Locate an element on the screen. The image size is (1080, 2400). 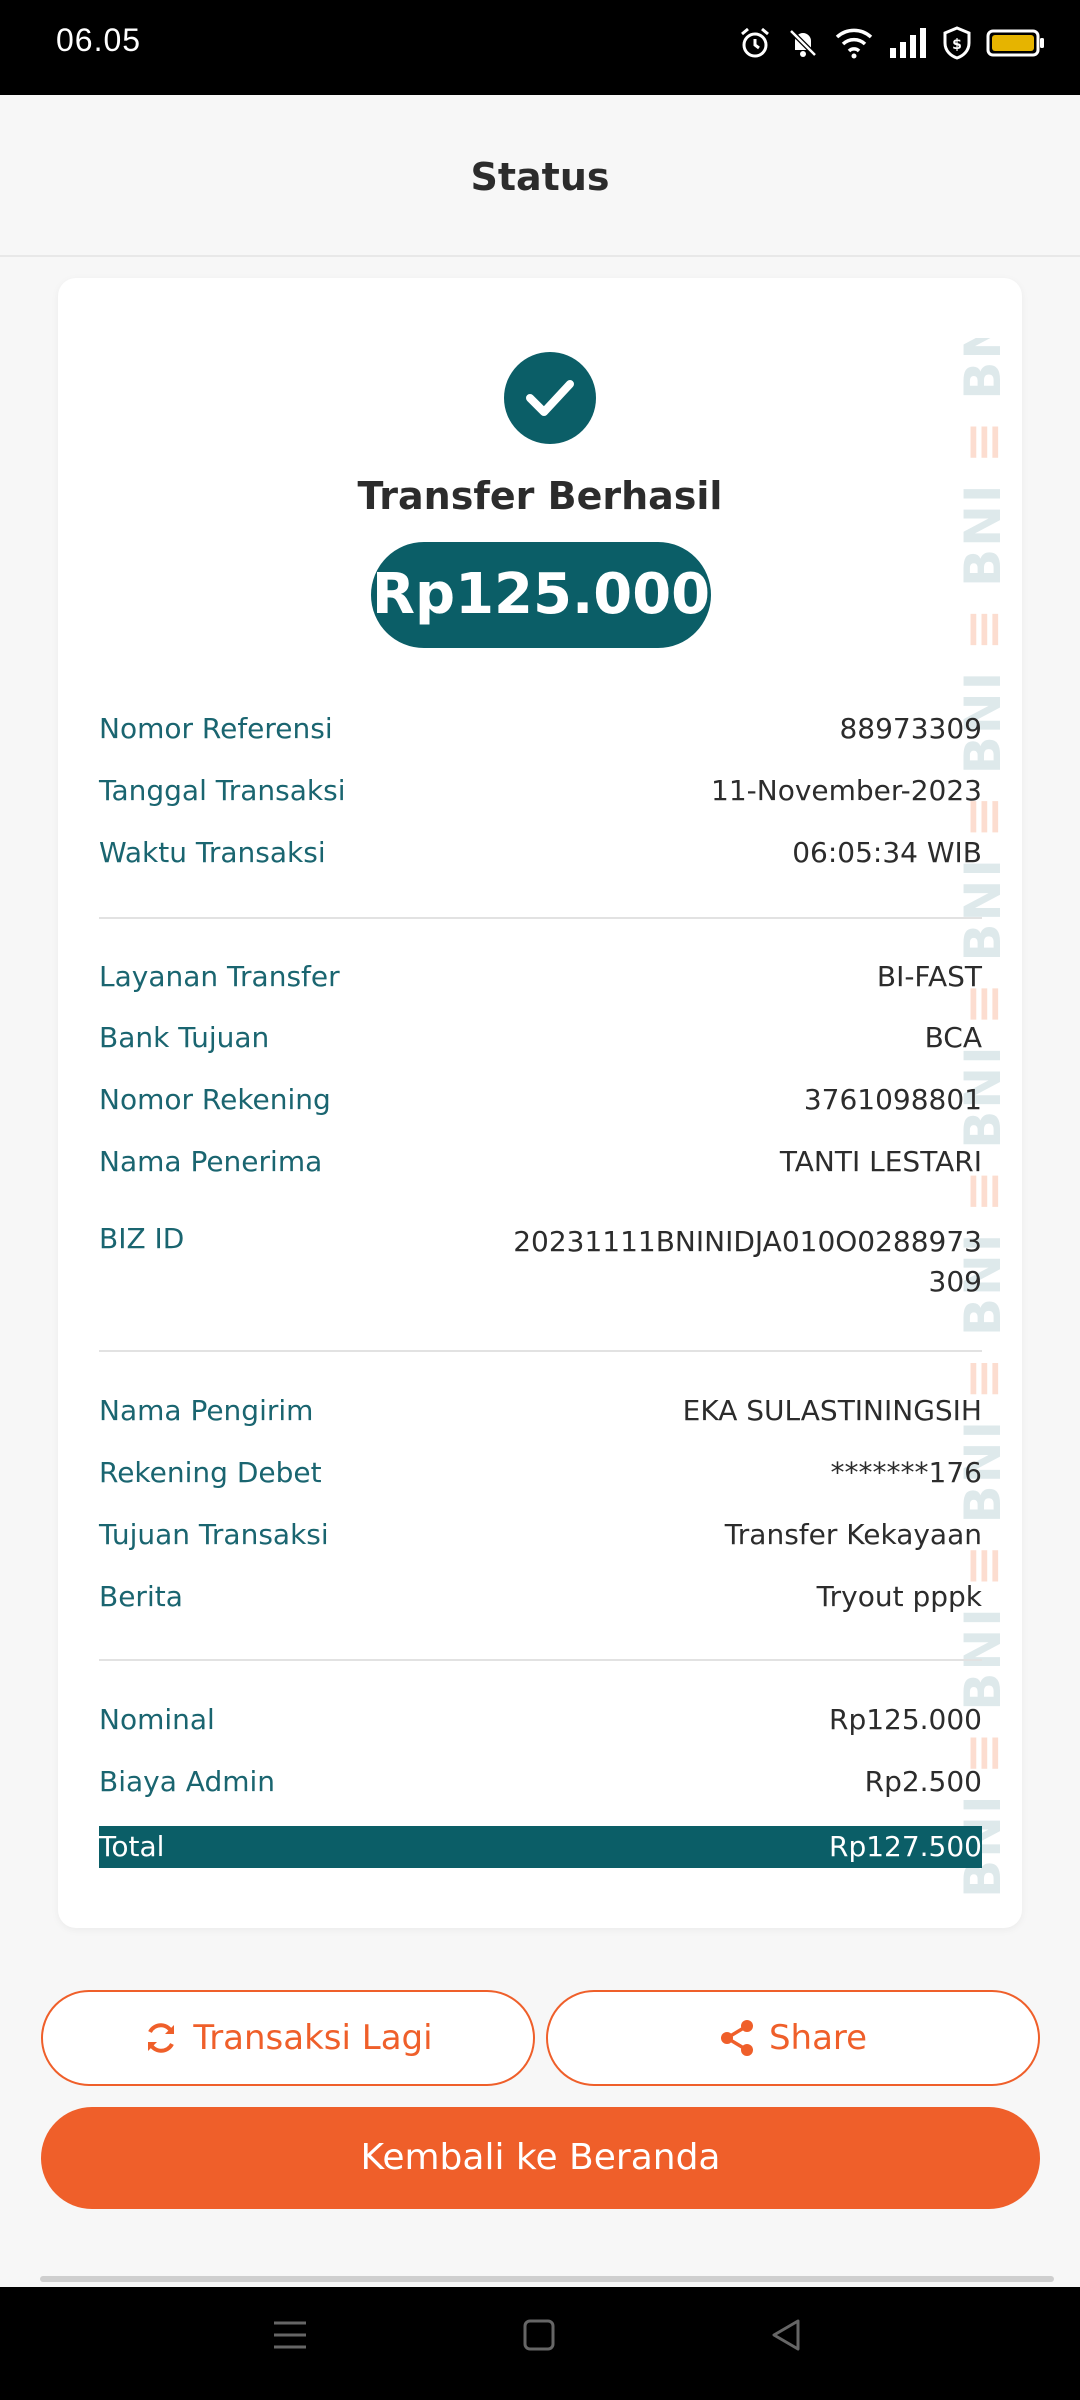
row-value: 06:05:34 WIB is located at coordinates (887, 852).